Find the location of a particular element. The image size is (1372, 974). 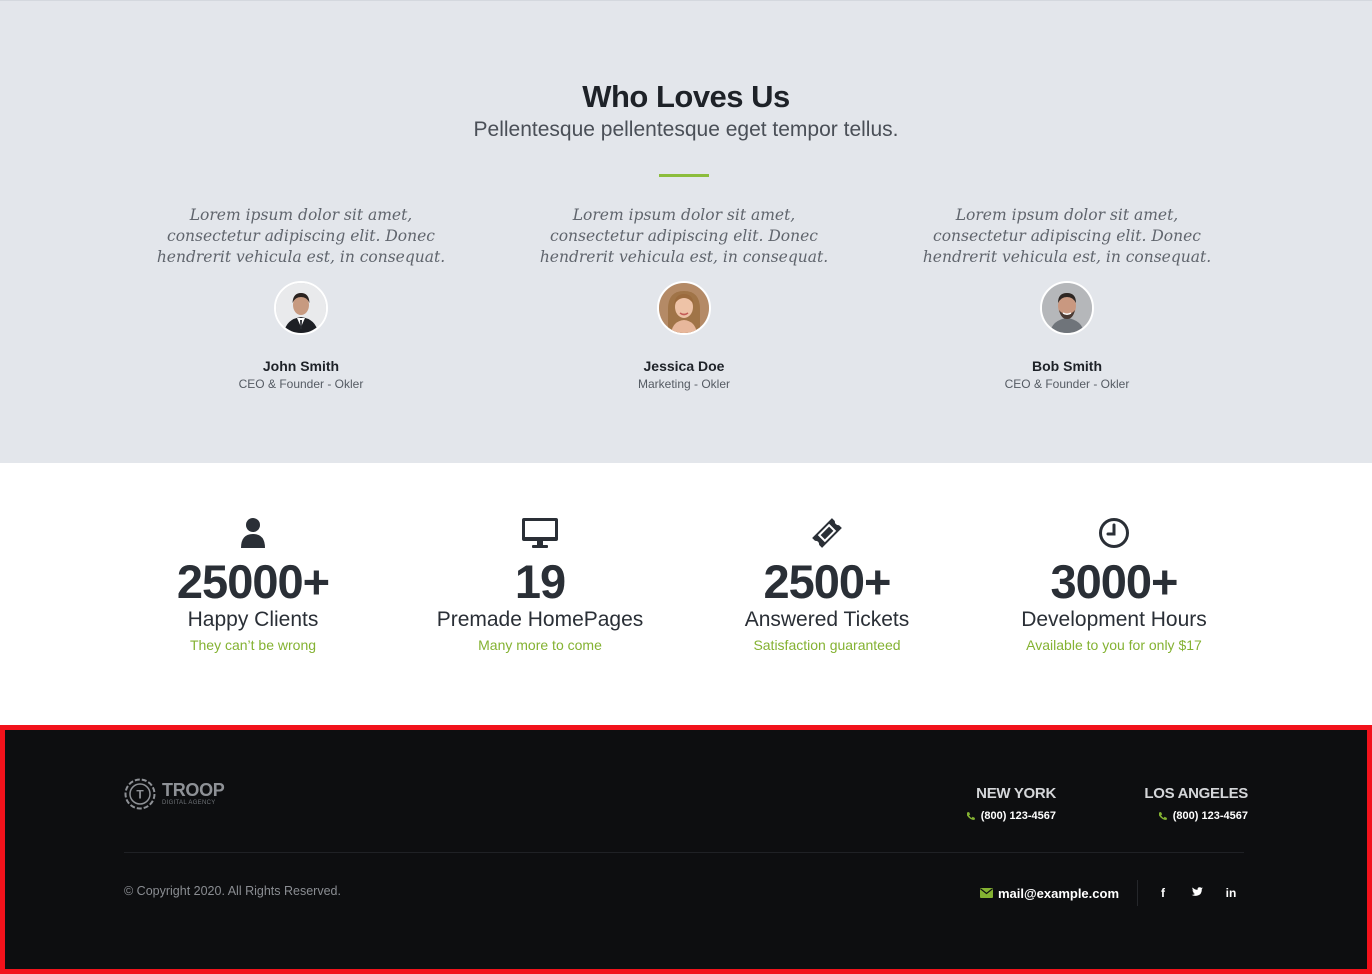

envelope-icon is located at coordinates (986, 893).